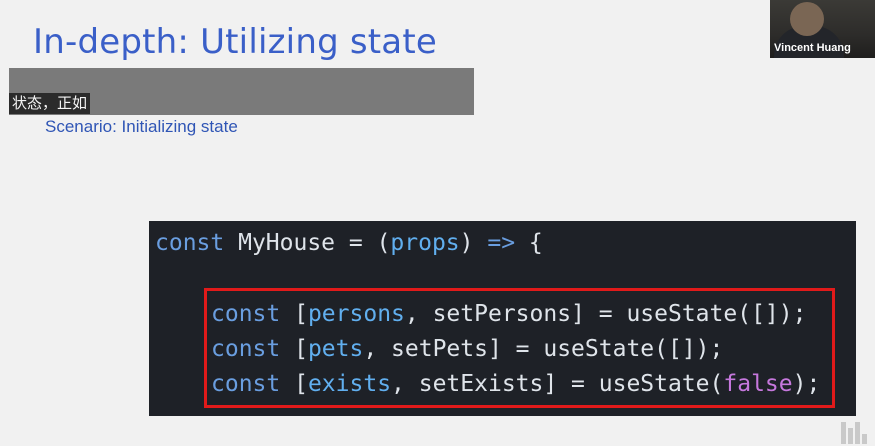  What do you see at coordinates (529, 243) in the screenshot?
I see `code-text: {` at bounding box center [529, 243].